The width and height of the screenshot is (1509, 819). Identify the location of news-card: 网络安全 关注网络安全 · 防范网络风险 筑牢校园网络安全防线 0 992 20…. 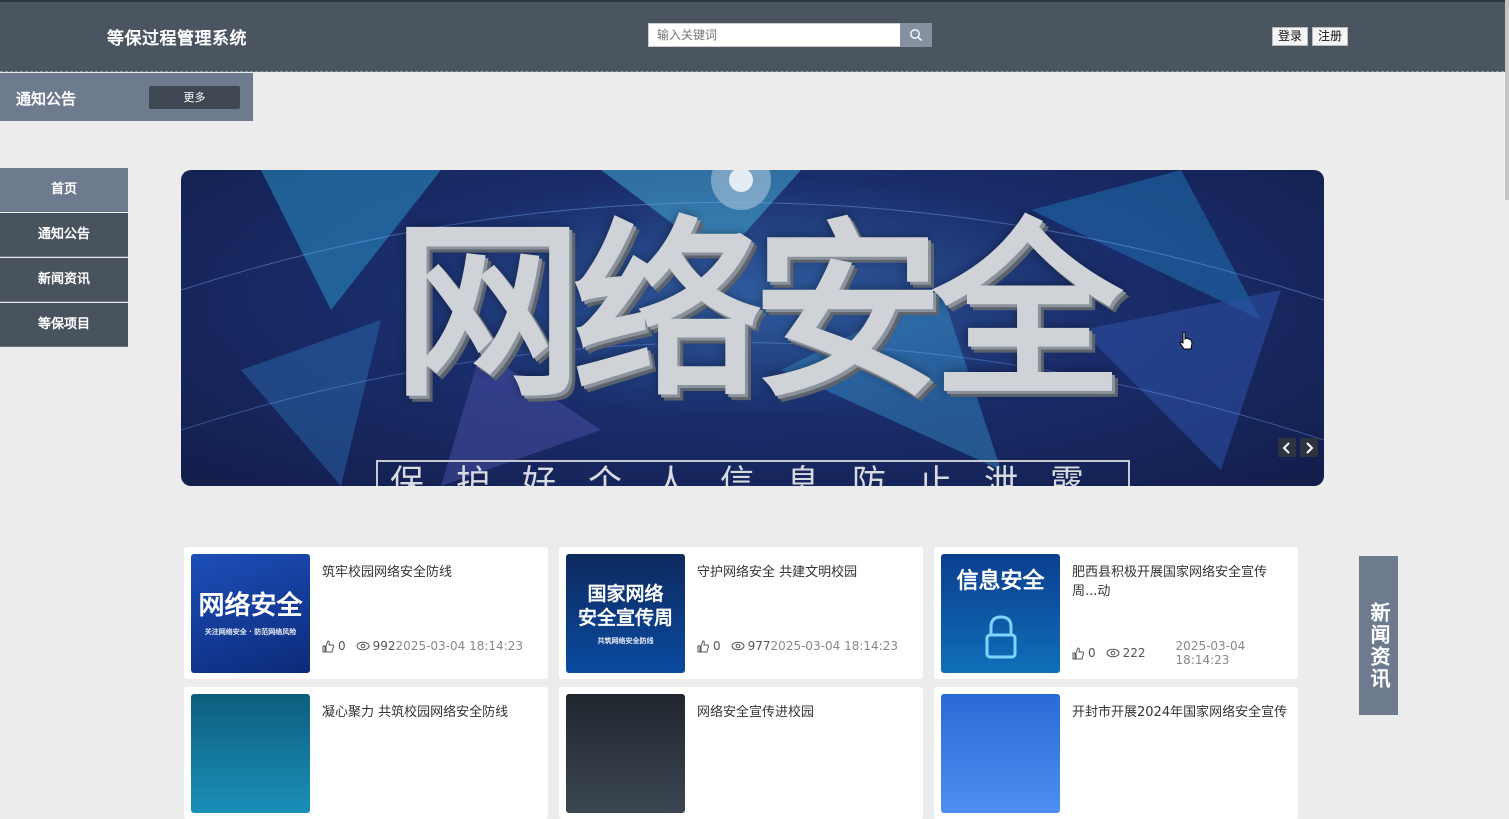
(366, 613).